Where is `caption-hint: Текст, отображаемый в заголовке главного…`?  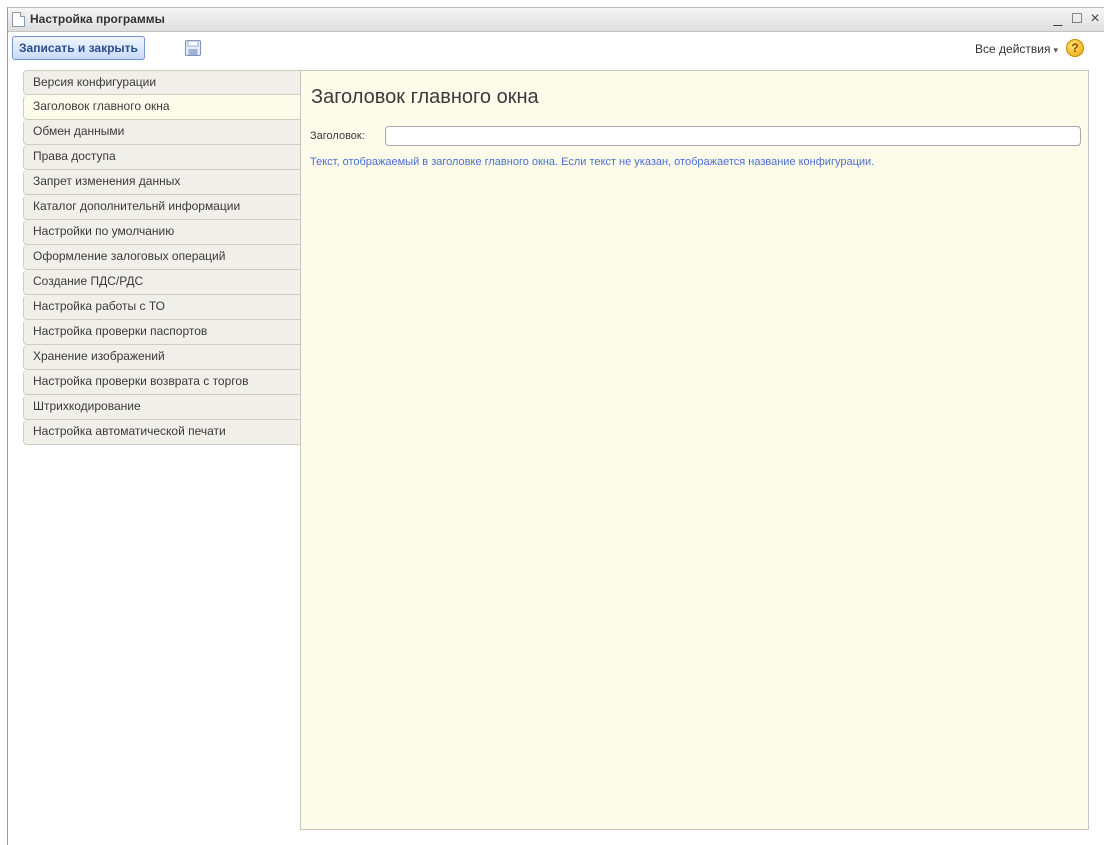 caption-hint: Текст, отображаемый в заголовке главного… is located at coordinates (592, 162).